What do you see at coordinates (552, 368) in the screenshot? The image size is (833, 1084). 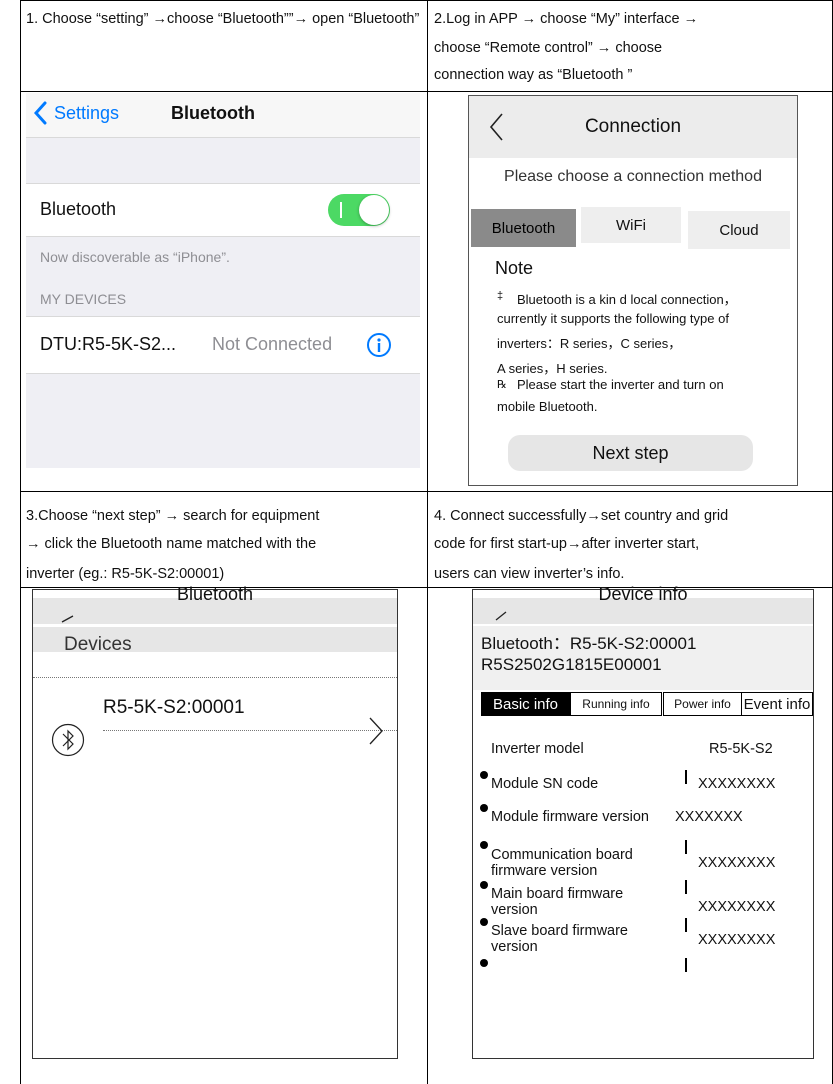 I see `note-line-4: A series，H series.` at bounding box center [552, 368].